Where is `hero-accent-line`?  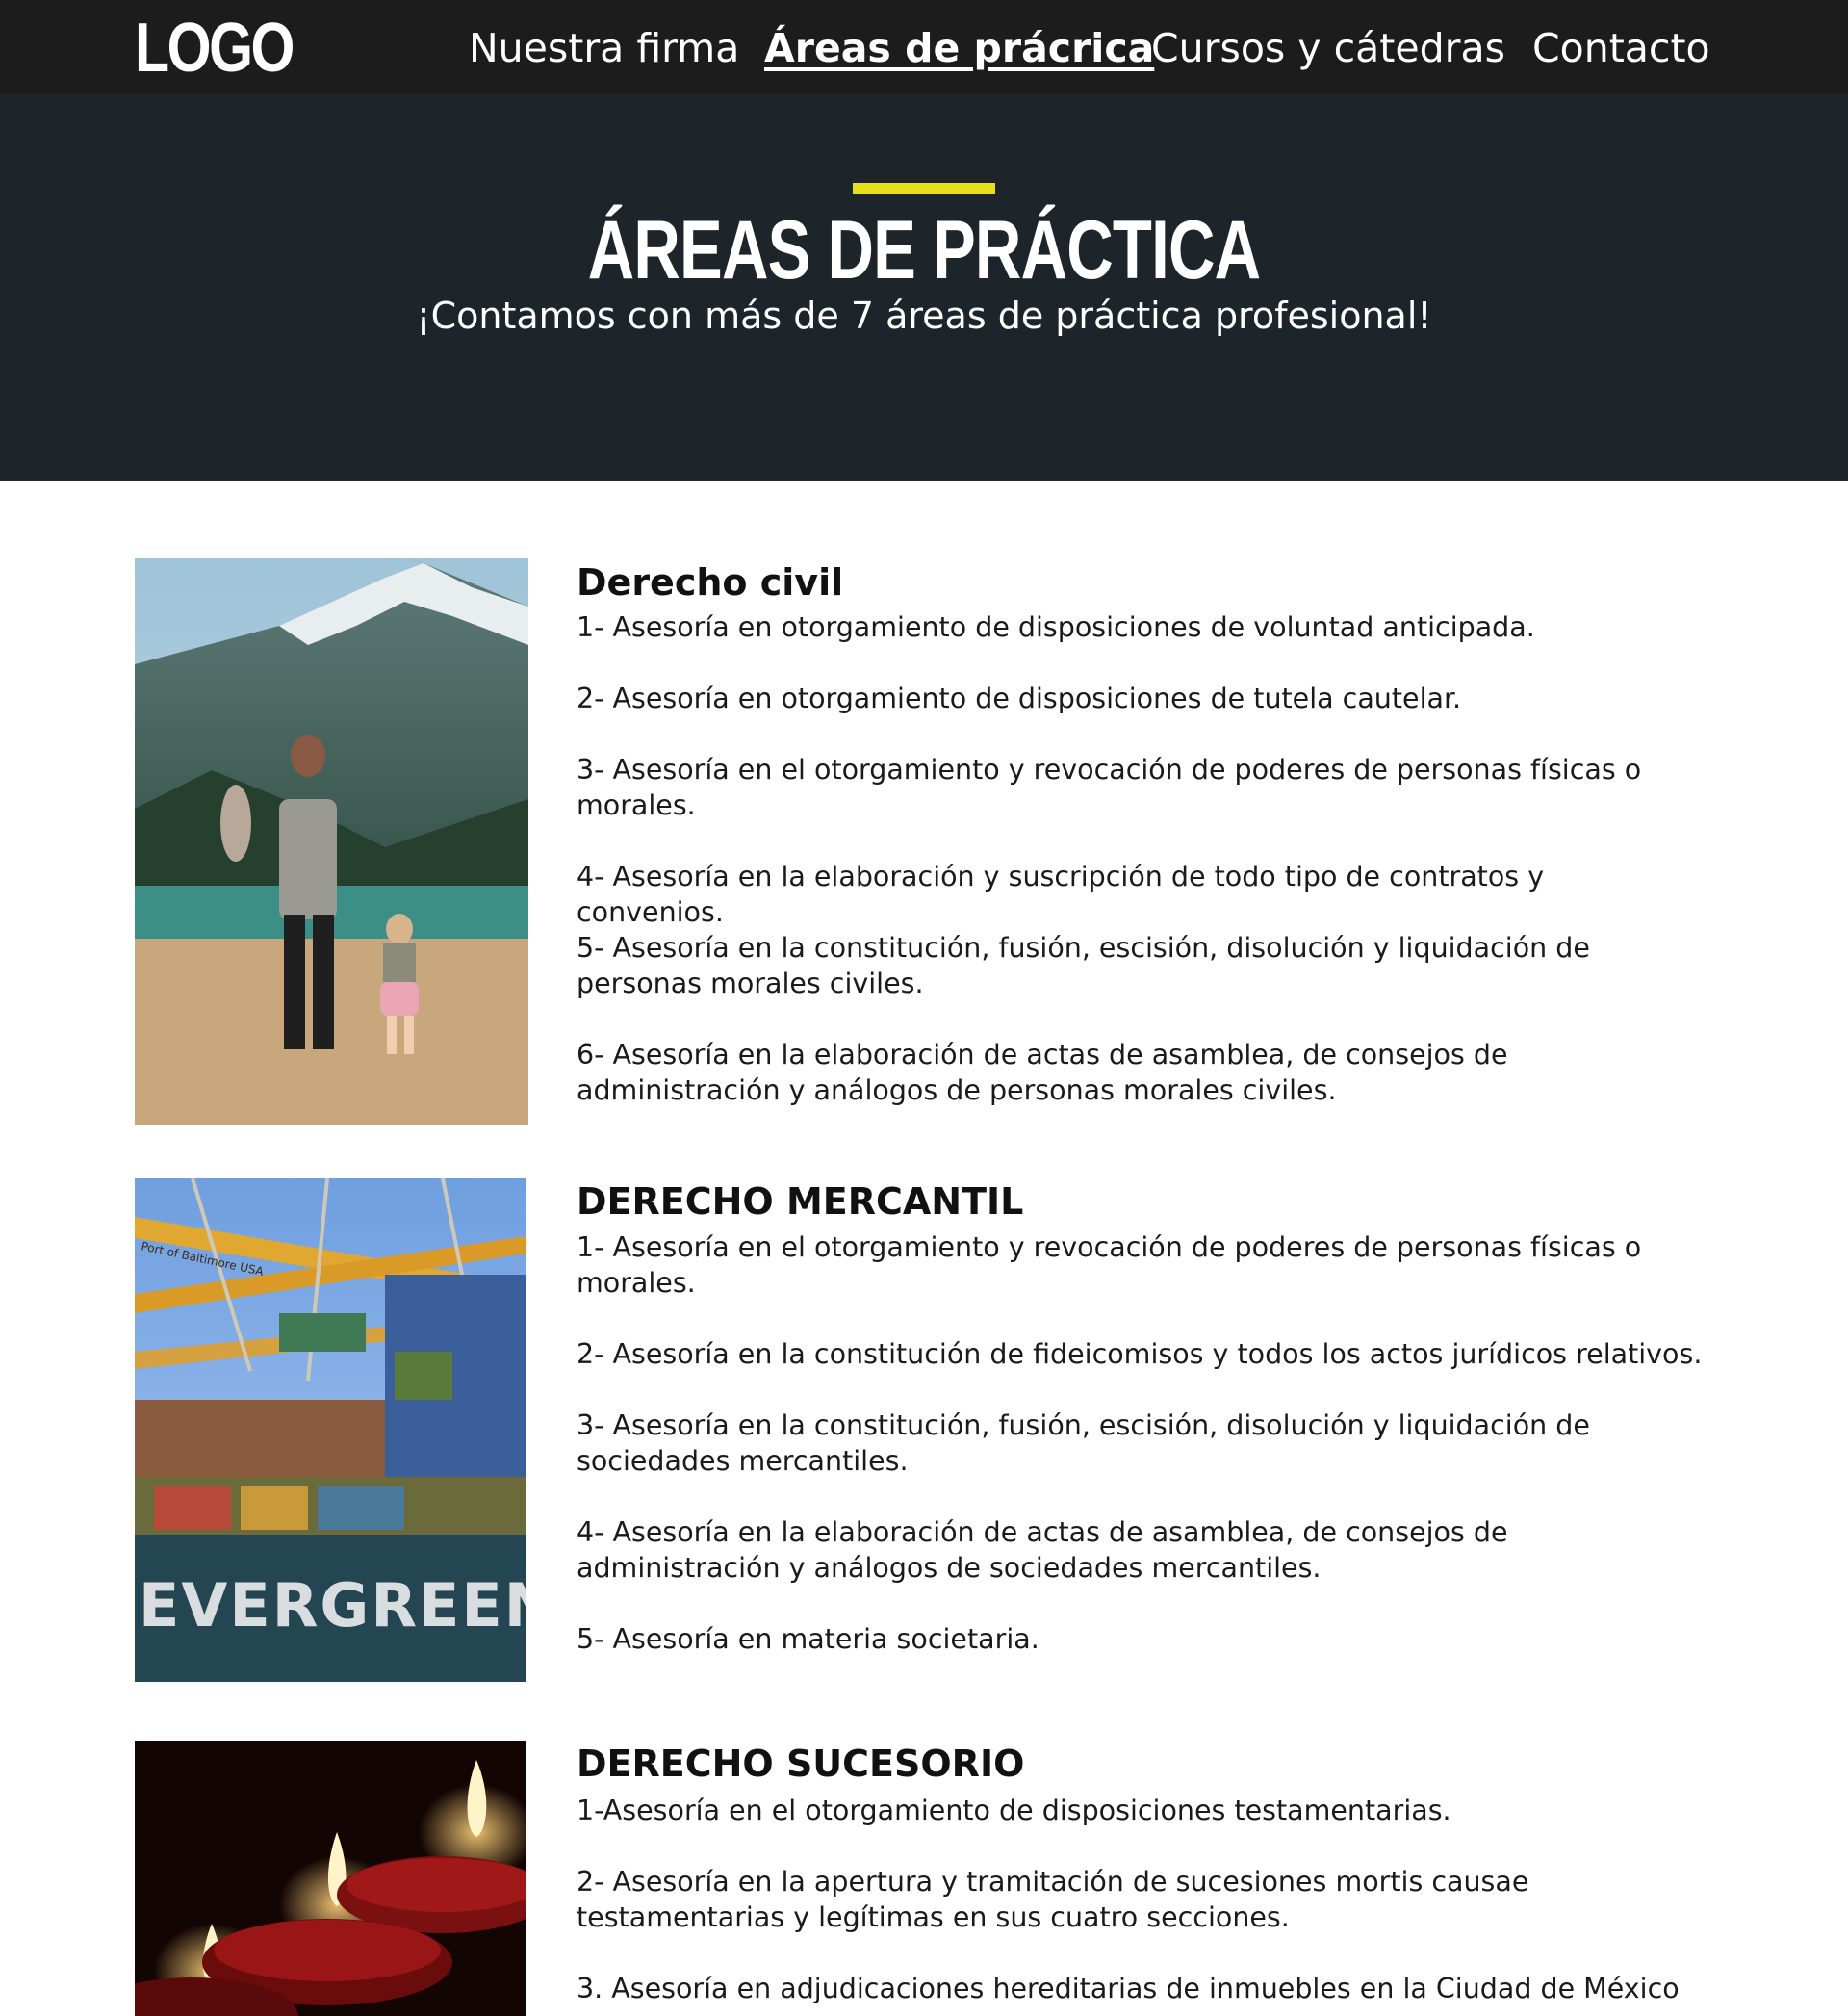 hero-accent-line is located at coordinates (924, 189).